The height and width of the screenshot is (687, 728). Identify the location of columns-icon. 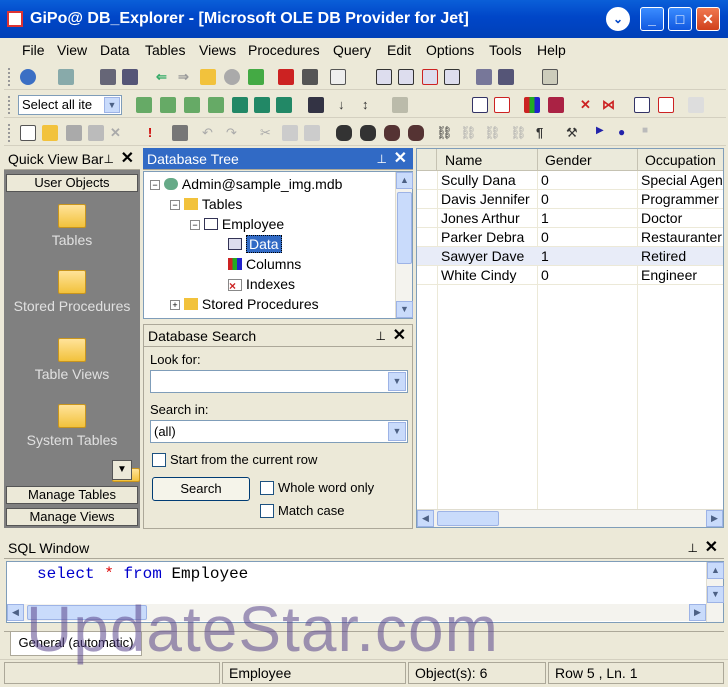
(556, 105).